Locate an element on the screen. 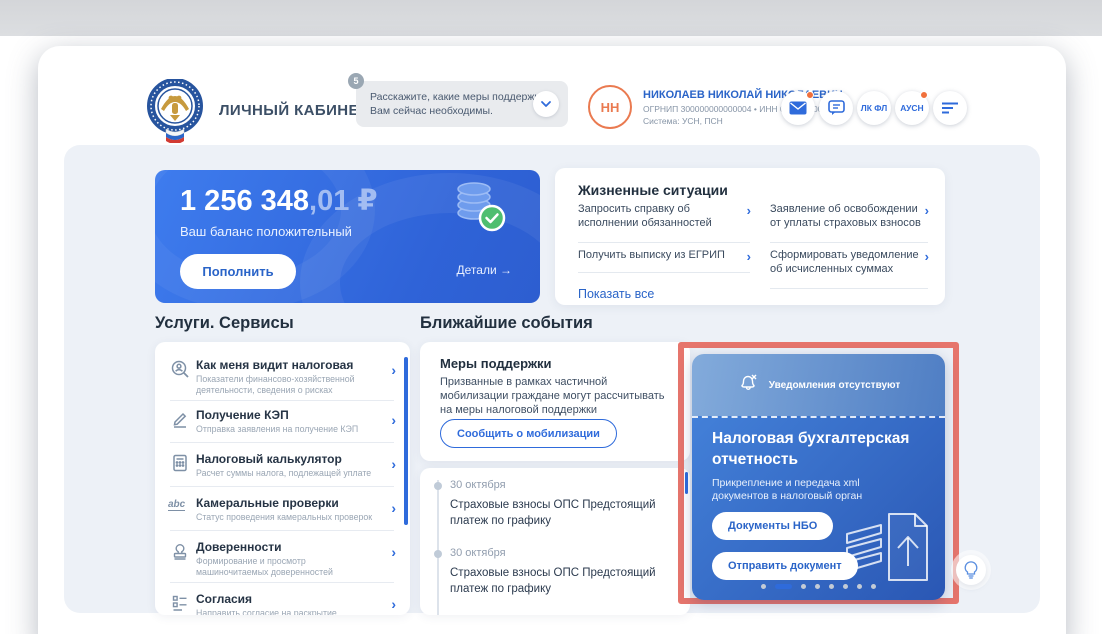 The height and width of the screenshot is (634, 1102). mail-notification-dot is located at coordinates (810, 95).